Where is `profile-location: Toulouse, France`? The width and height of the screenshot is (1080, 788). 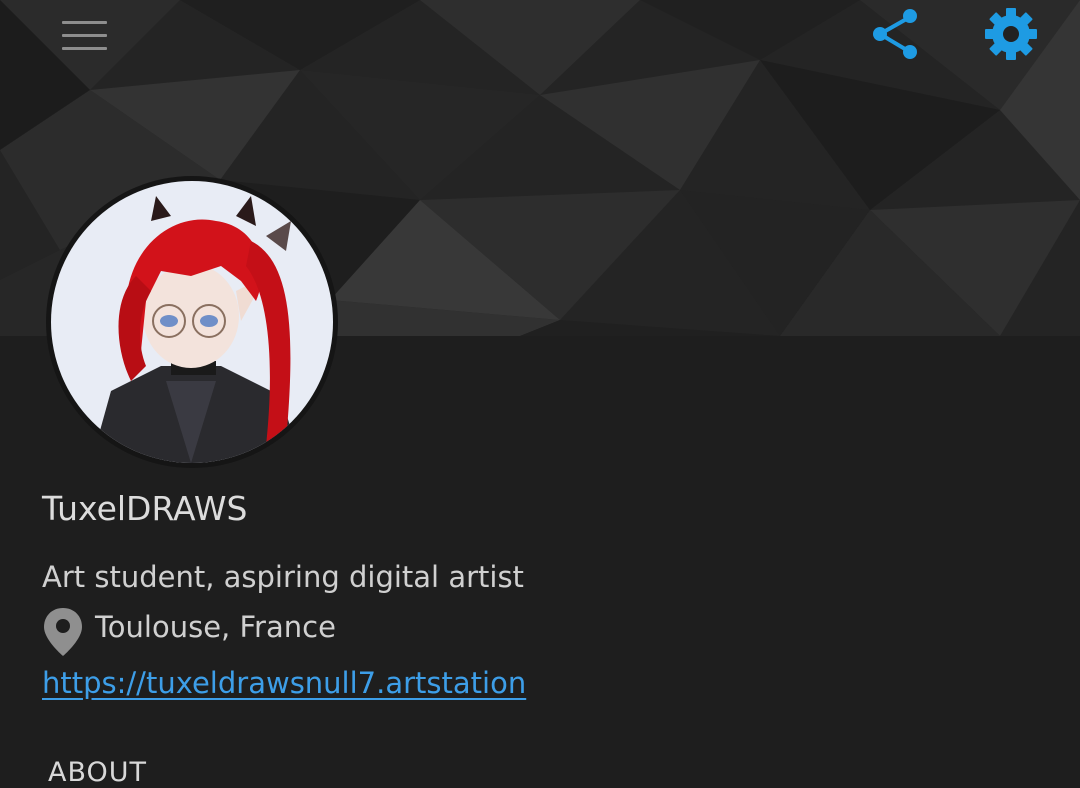 profile-location: Toulouse, France is located at coordinates (215, 627).